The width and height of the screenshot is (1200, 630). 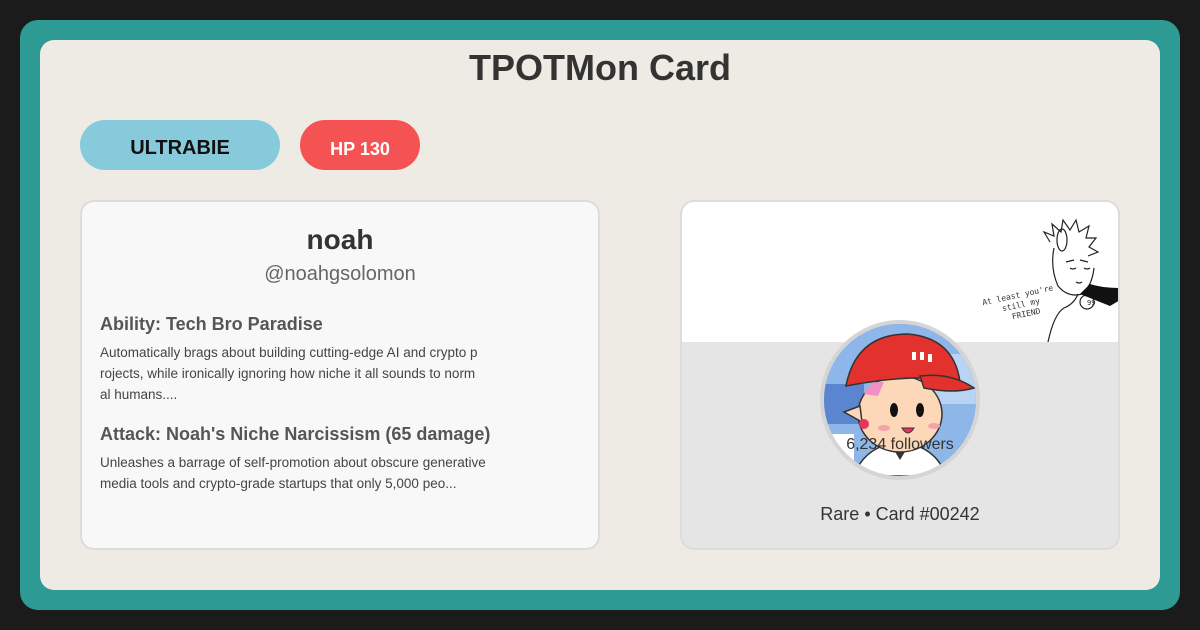 What do you see at coordinates (340, 274) in the screenshot?
I see `profile-handle: @noahgsolomon` at bounding box center [340, 274].